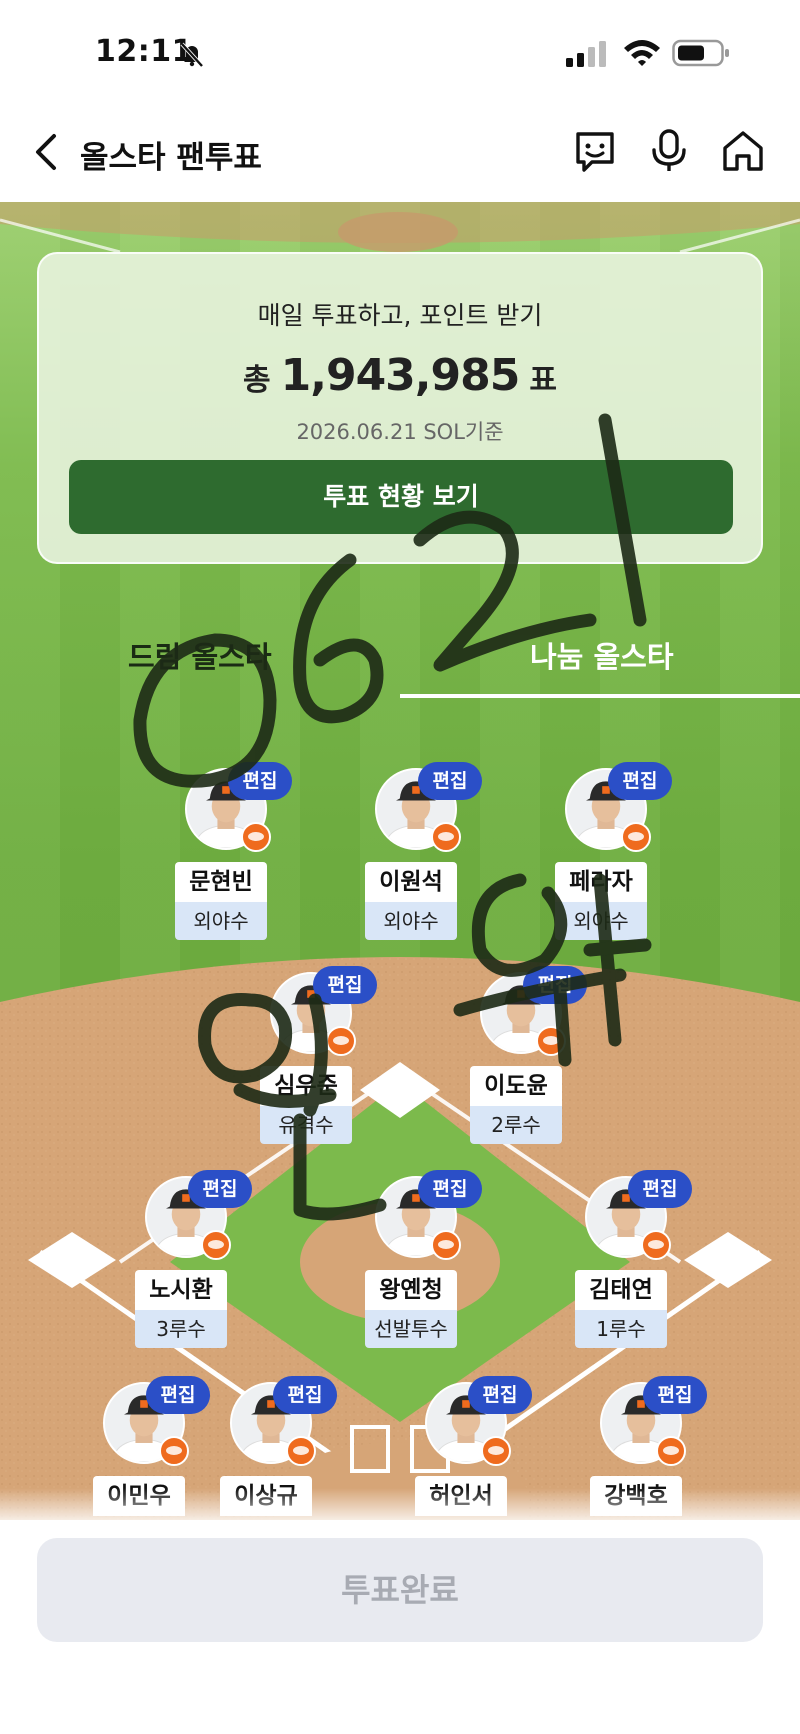 The image size is (800, 1734). What do you see at coordinates (257, 380) in the screenshot?
I see `total-prefix: 총` at bounding box center [257, 380].